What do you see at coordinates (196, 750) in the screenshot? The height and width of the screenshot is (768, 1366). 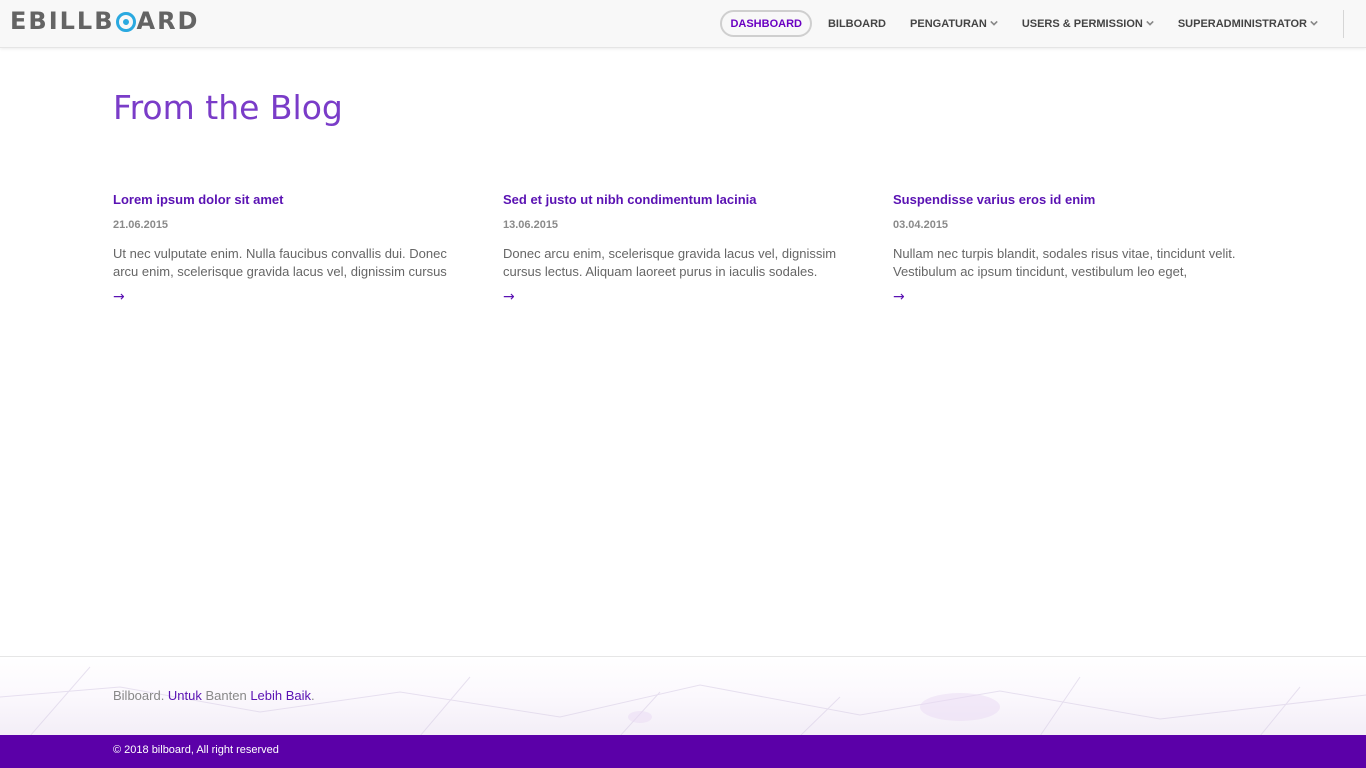 I see `copyright-text: © 2018 bilboard, All right reserved` at bounding box center [196, 750].